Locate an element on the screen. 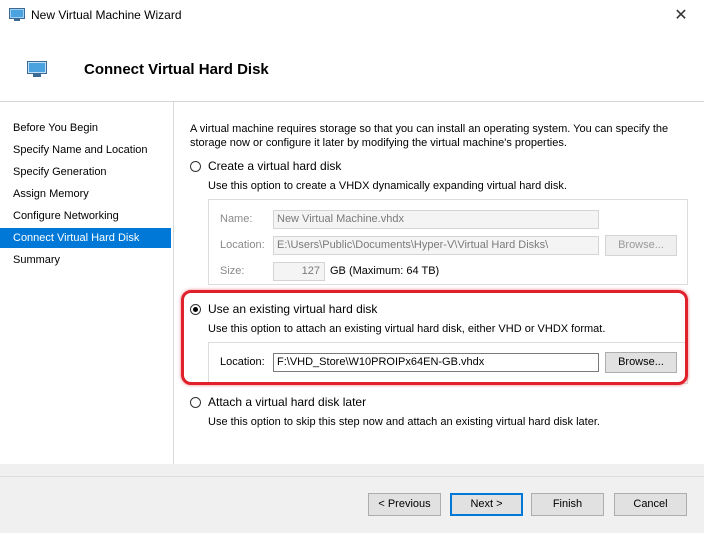 The height and width of the screenshot is (533, 704). page-title: Connect Virtual Hard Disk is located at coordinates (176, 69).